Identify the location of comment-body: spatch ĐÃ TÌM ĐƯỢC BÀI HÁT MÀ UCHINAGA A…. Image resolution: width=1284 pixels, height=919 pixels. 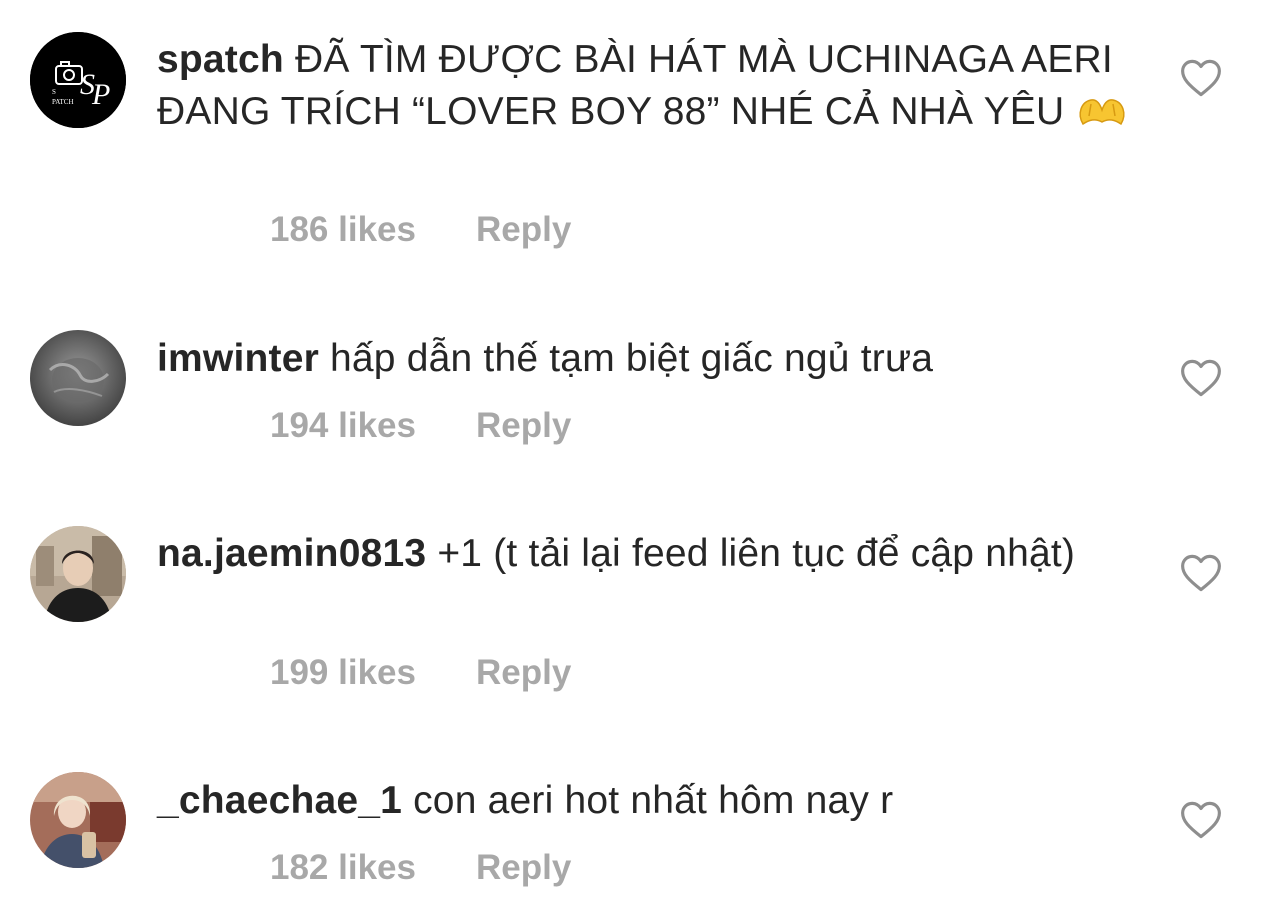
(652, 86).